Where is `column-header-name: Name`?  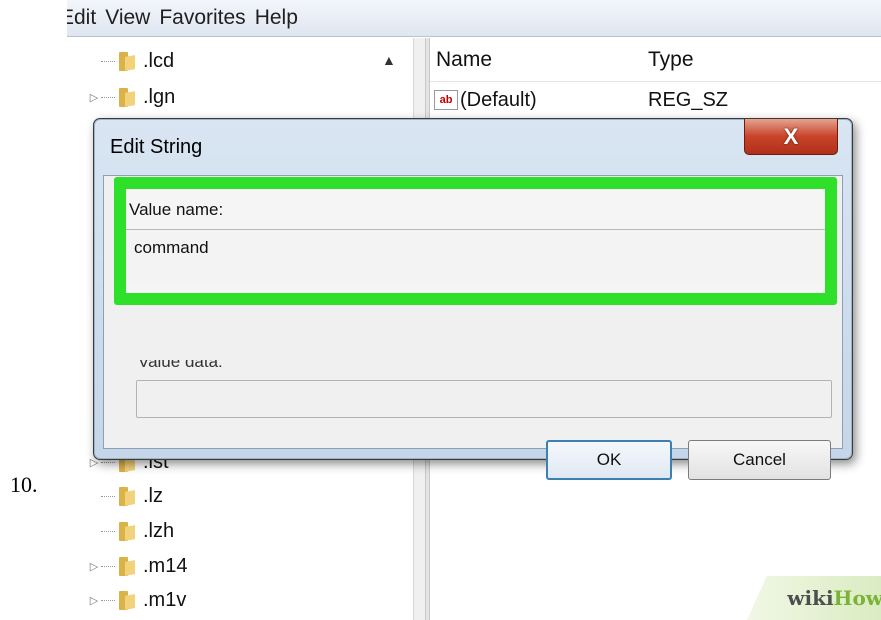 column-header-name: Name is located at coordinates (464, 60).